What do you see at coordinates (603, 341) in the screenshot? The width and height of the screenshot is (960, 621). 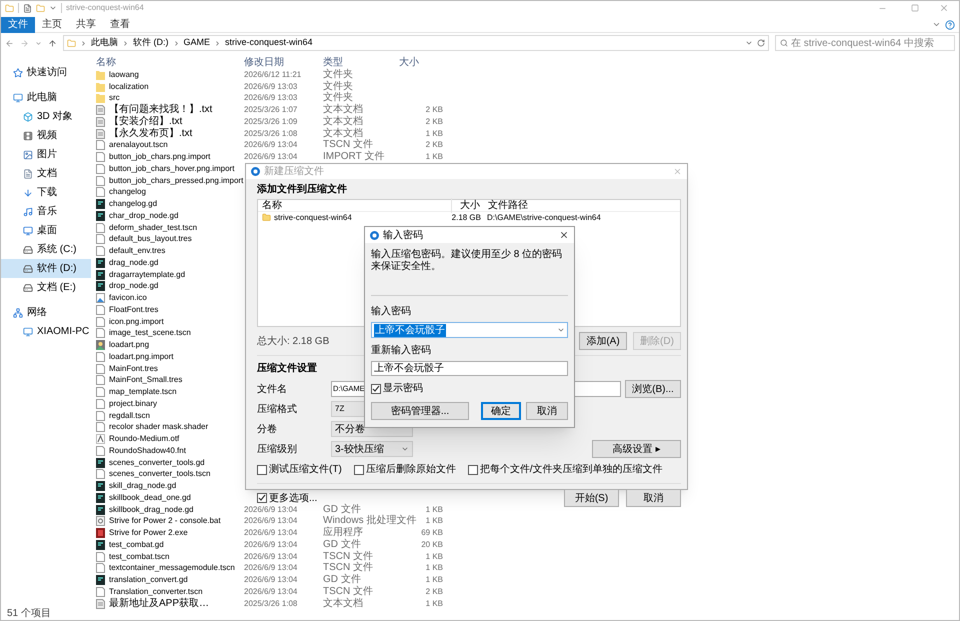 I see `add-button: 添加(A)` at bounding box center [603, 341].